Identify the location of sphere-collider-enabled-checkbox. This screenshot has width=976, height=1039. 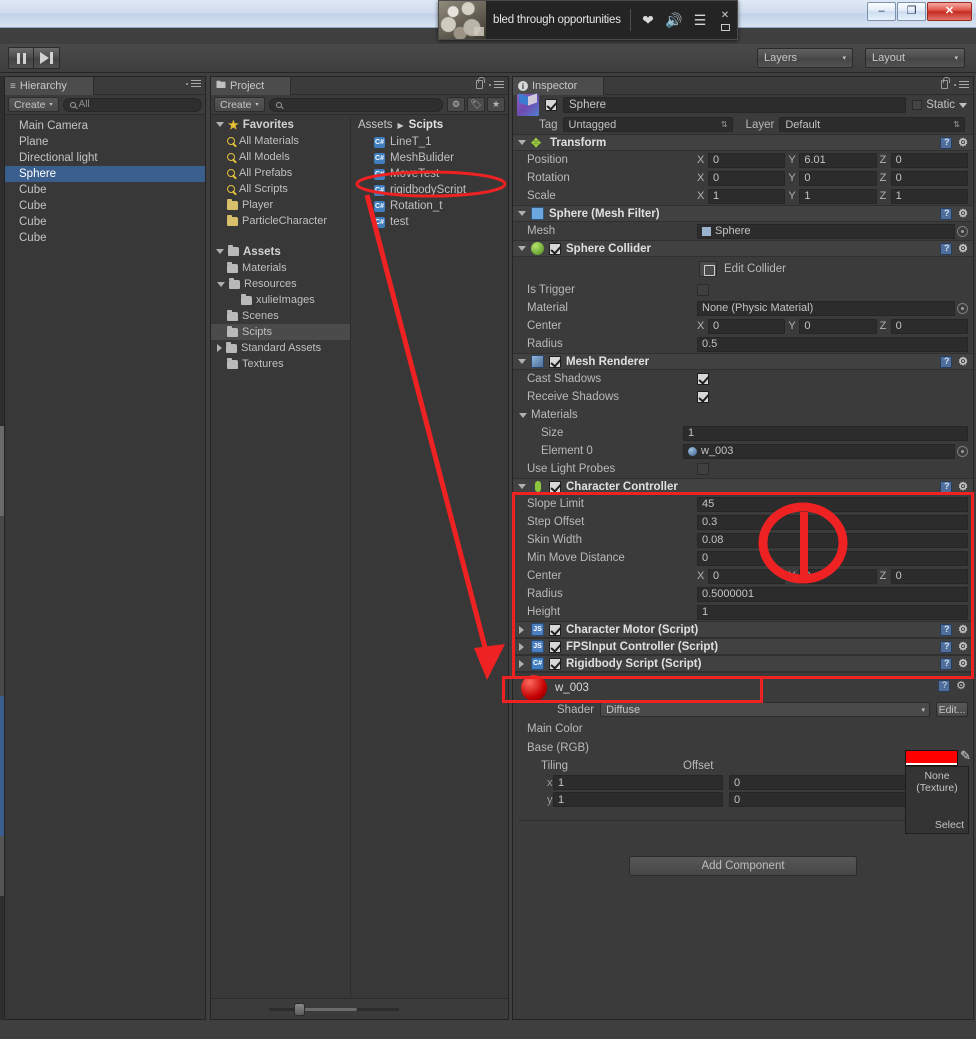
(555, 248).